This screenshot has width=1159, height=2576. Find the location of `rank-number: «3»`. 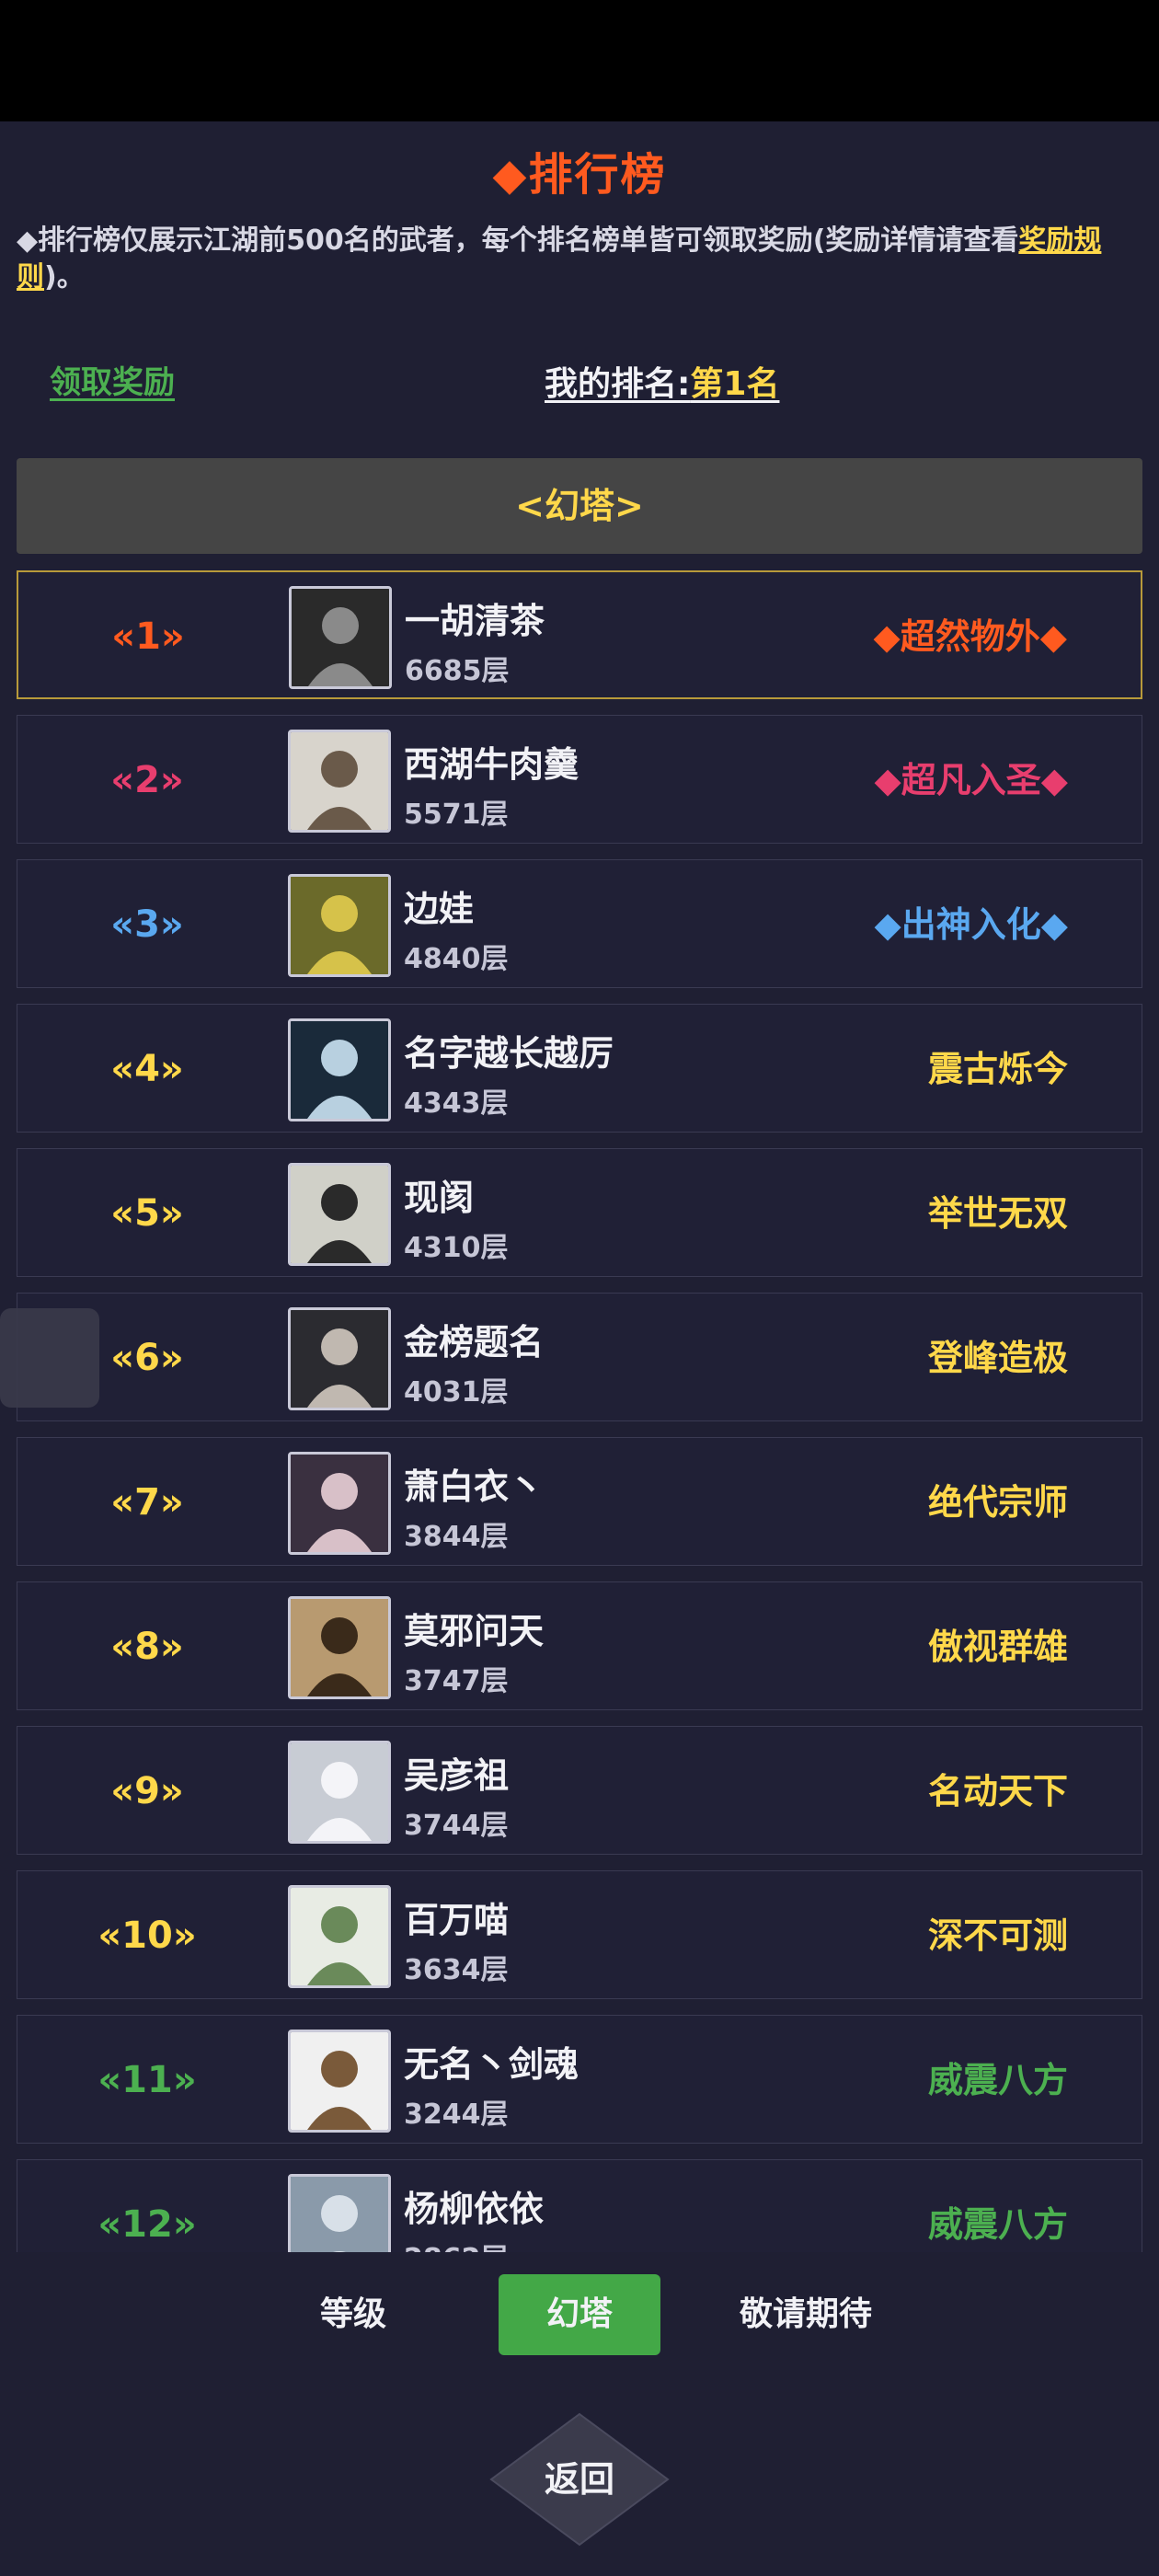

rank-number: «3» is located at coordinates (147, 924).